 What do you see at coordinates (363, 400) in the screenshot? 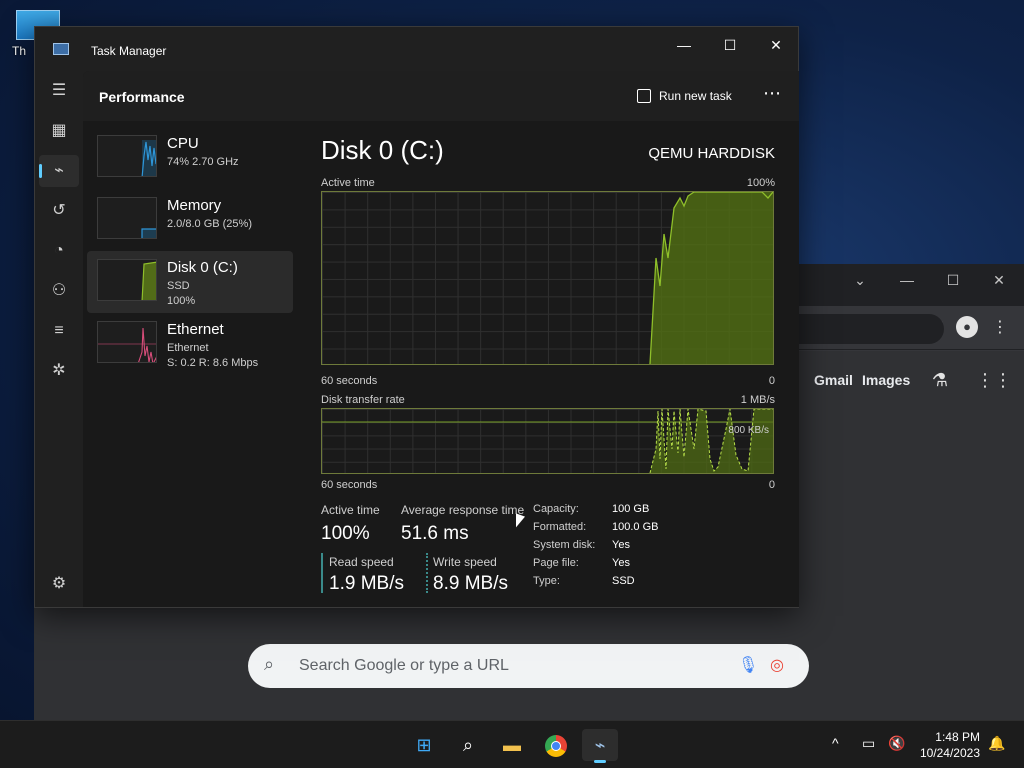
I see `transfer-rate-label: Disk transfer rate` at bounding box center [363, 400].